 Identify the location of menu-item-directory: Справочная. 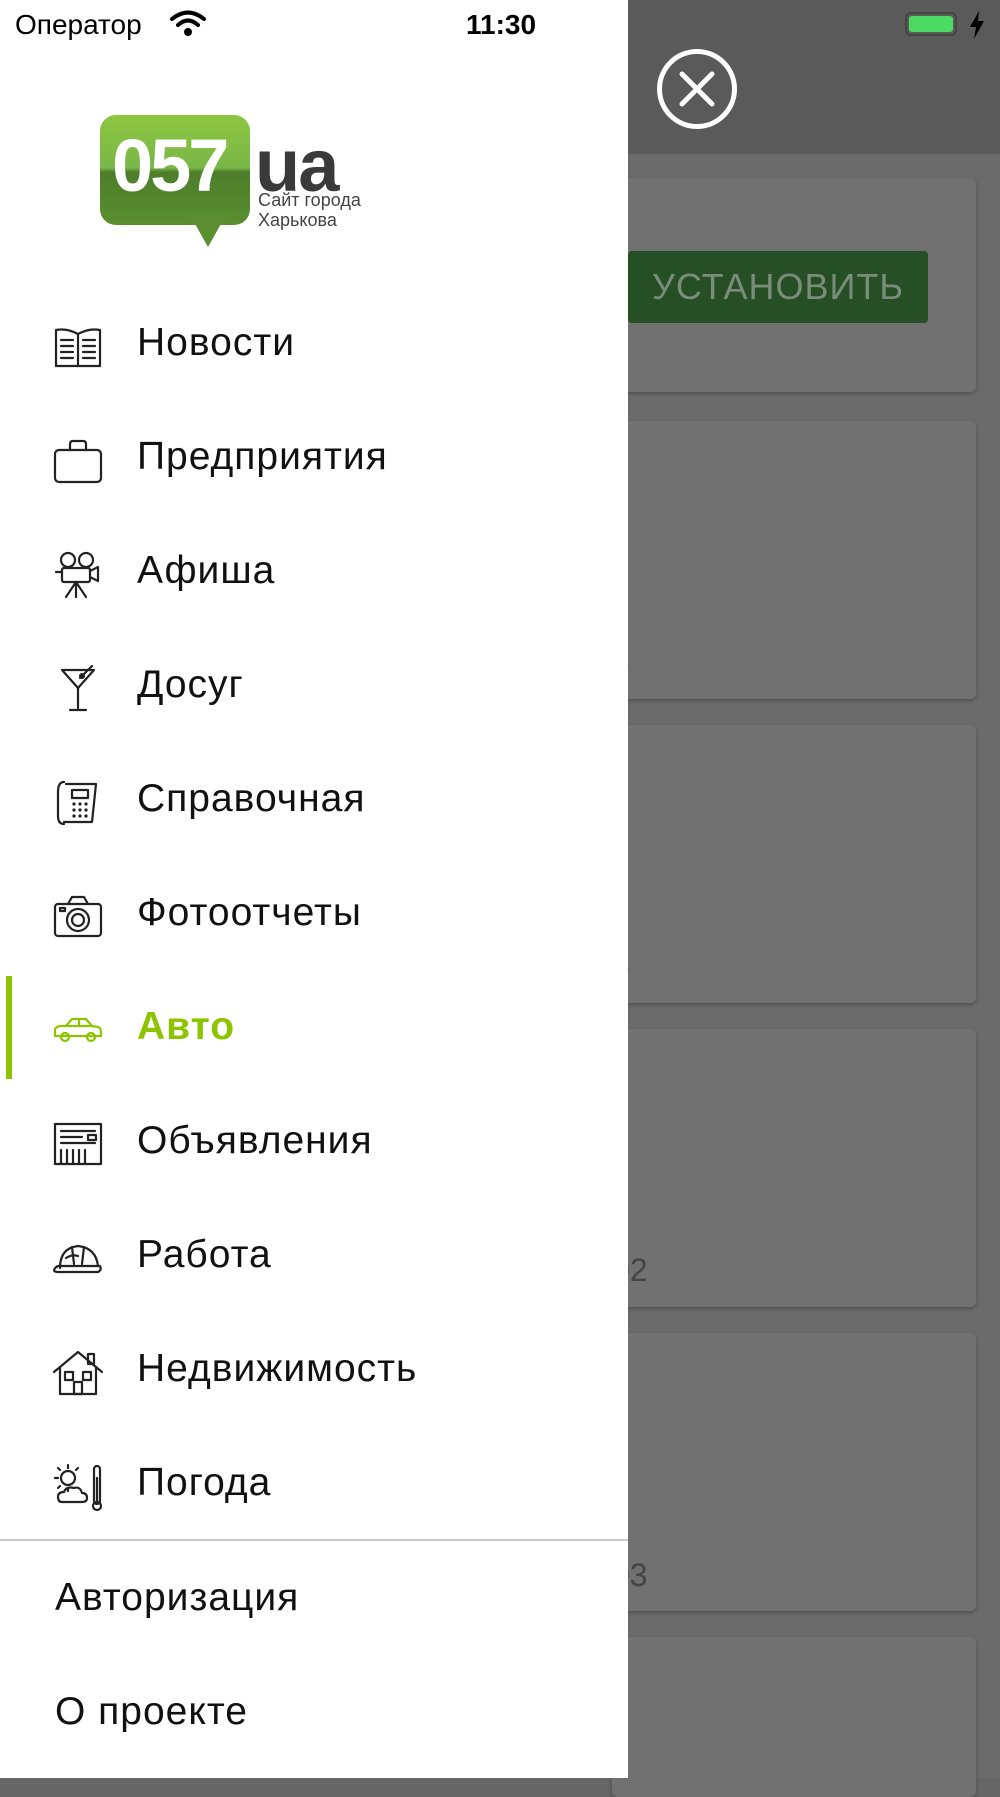
(314, 803).